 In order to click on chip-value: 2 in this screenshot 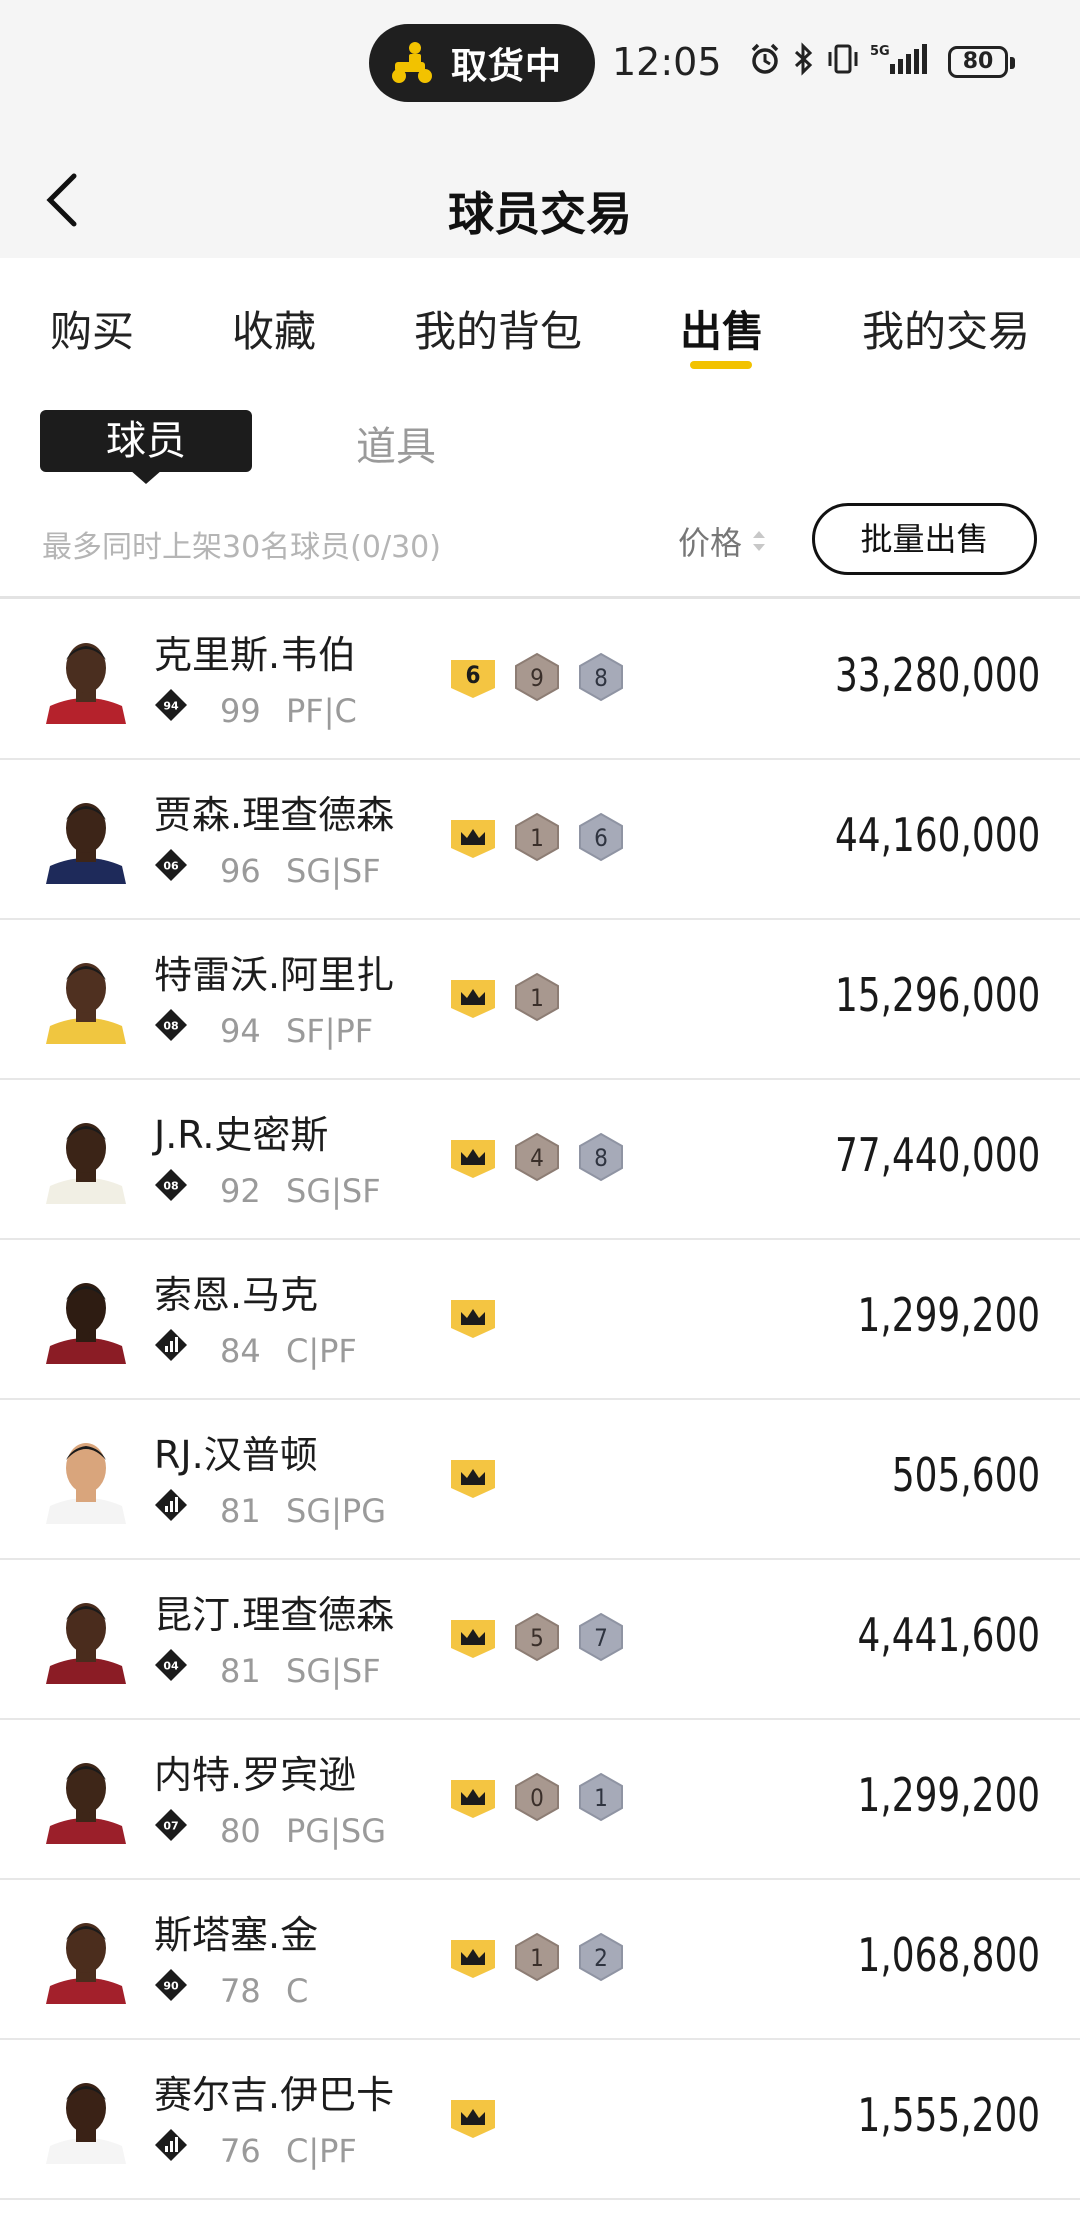, I will do `click(601, 1958)`.